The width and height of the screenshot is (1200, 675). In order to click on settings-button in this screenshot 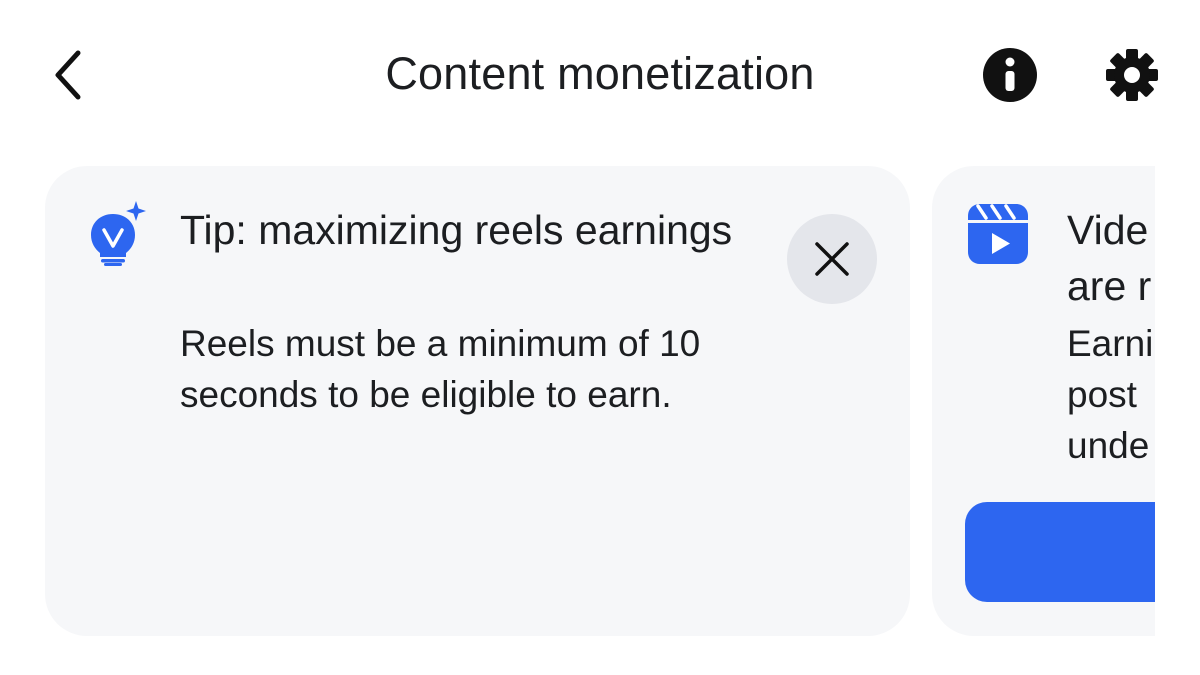, I will do `click(1132, 75)`.